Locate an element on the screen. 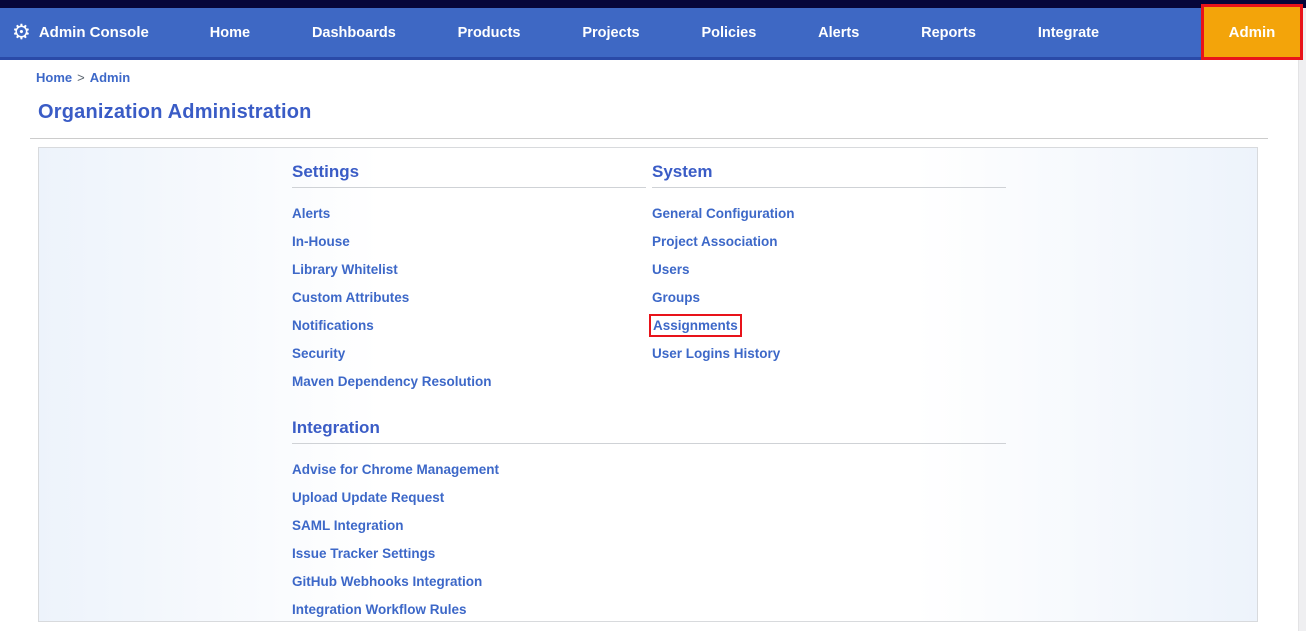  link-advise-for-chrome-management: Advise for Chrome Management is located at coordinates (649, 470).